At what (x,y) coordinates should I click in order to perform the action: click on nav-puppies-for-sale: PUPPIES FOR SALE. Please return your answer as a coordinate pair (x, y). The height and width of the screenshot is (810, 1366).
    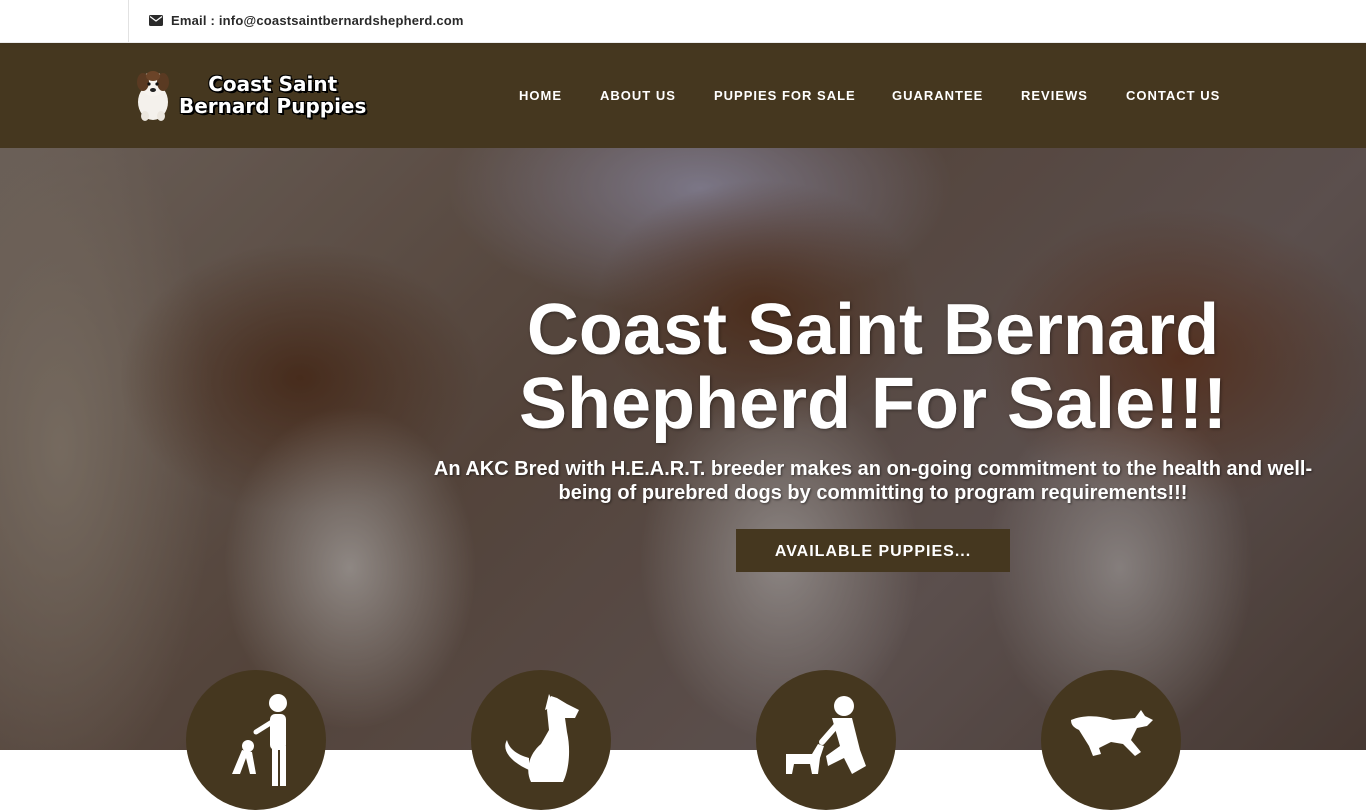
    Looking at the image, I should click on (785, 95).